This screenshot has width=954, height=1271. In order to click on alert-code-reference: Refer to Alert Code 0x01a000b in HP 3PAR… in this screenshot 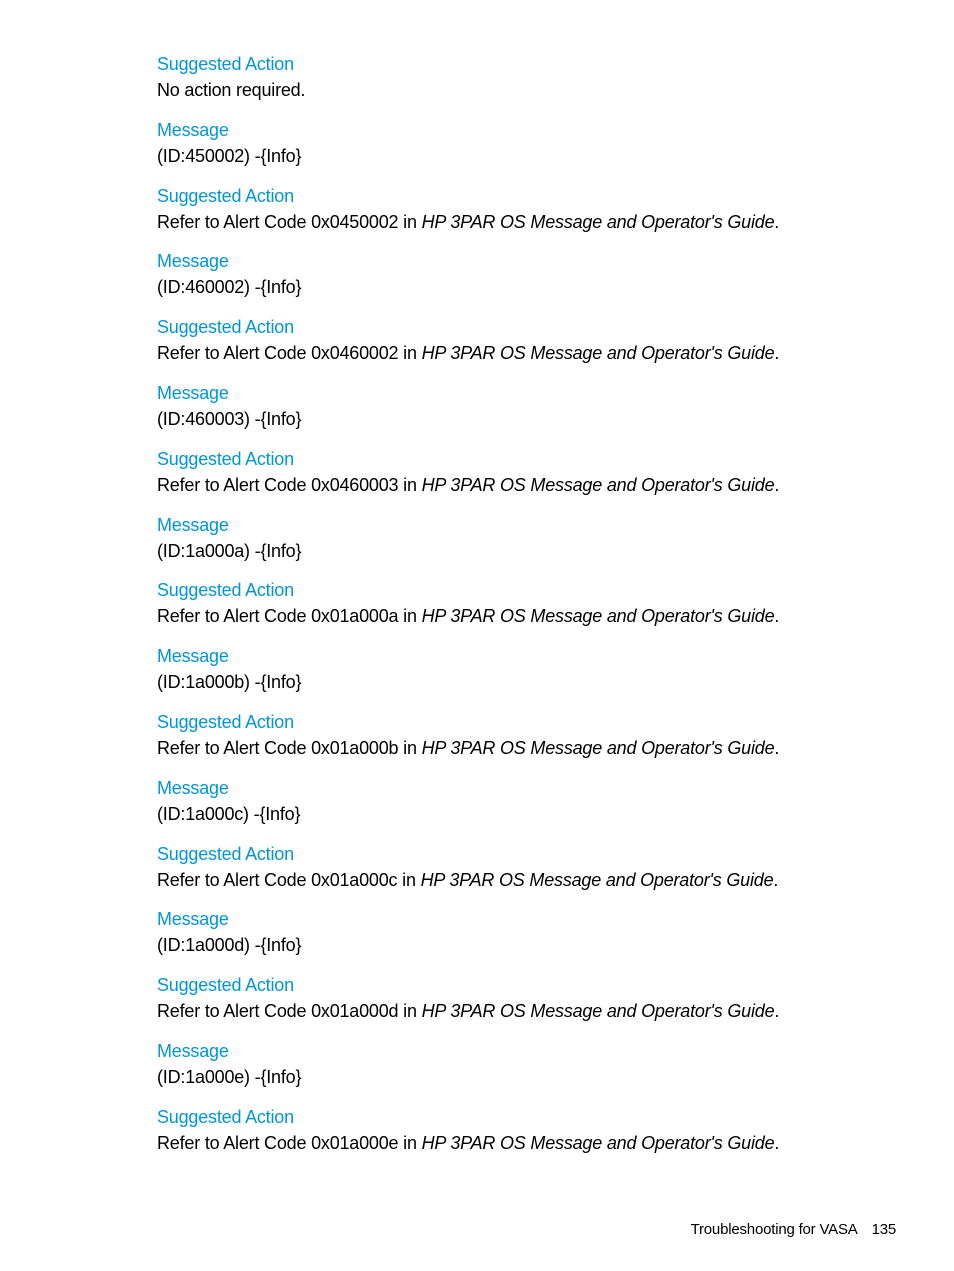, I will do `click(507, 748)`.